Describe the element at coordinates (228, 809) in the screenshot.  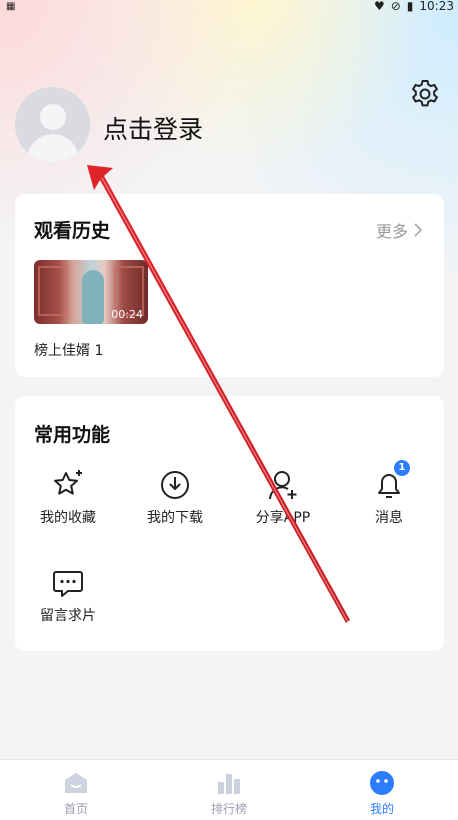
I see `tab-ranking-label: 排行榜` at that location.